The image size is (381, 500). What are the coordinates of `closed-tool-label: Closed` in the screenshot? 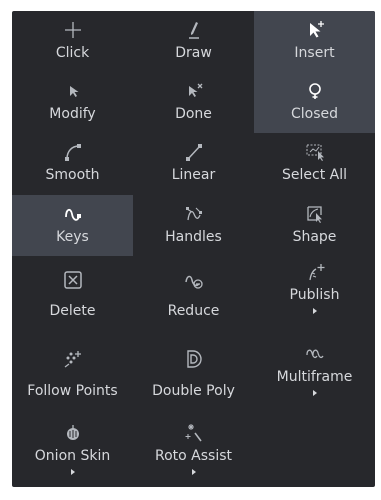 It's located at (314, 114).